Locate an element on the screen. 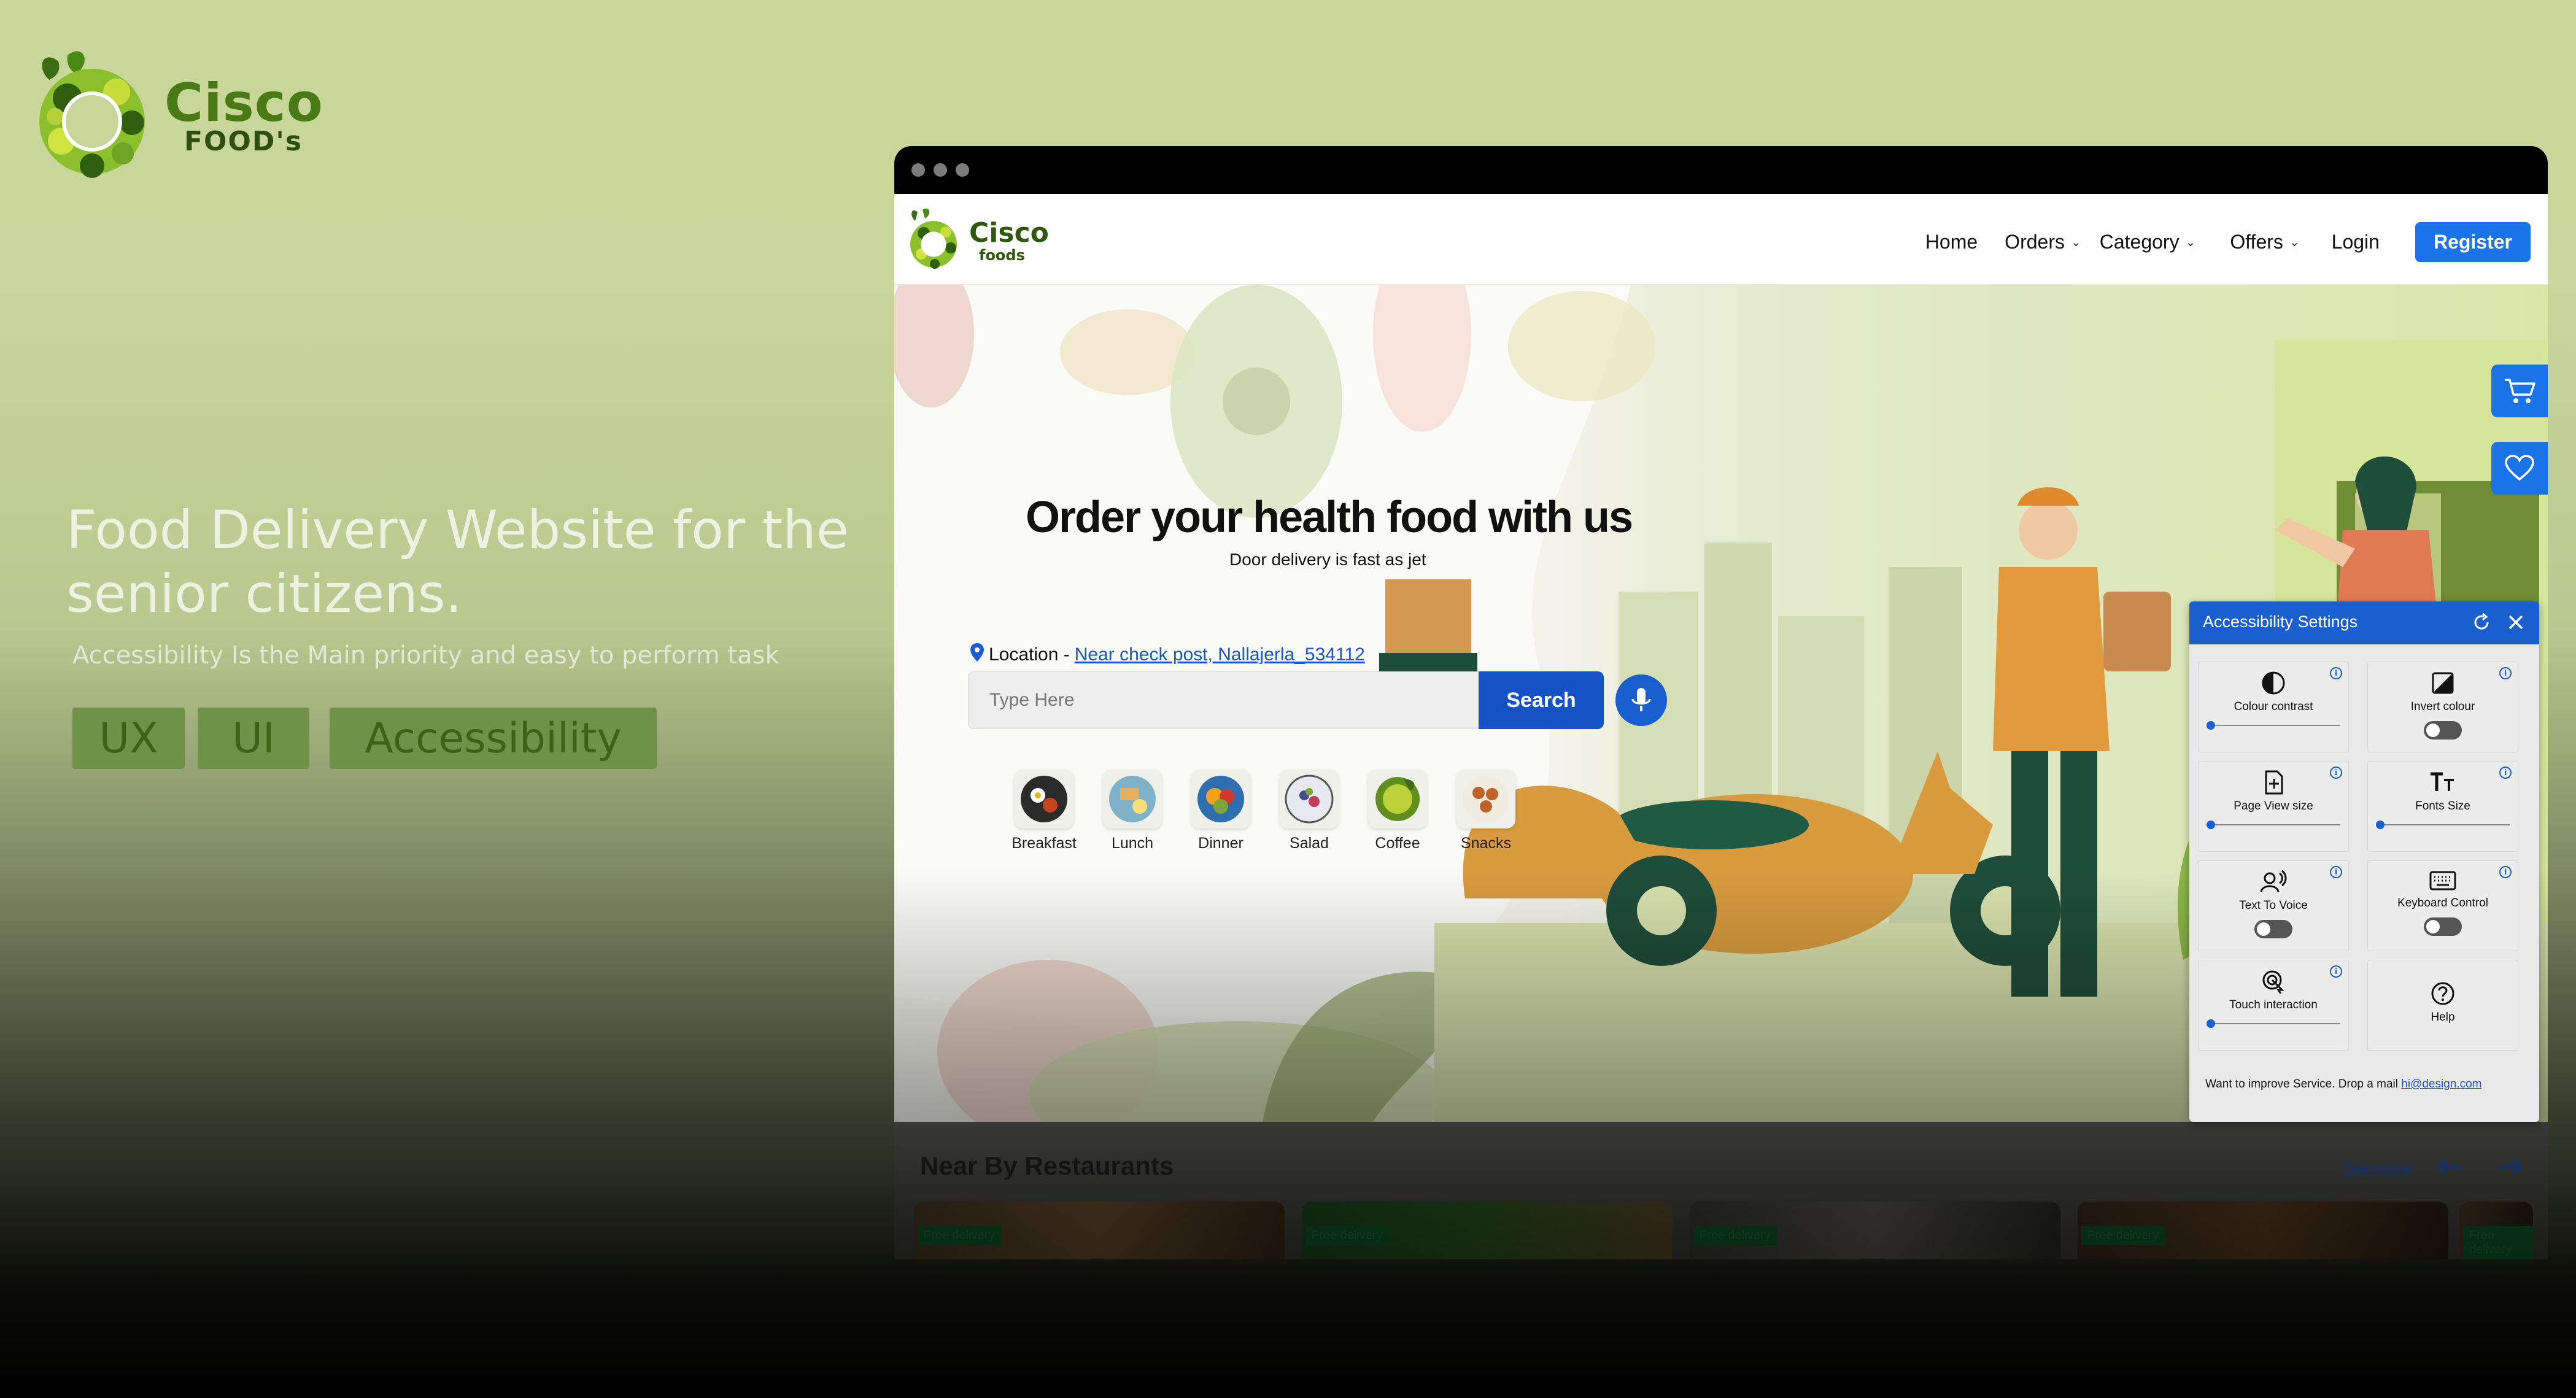  search-box is located at coordinates (1224, 700).